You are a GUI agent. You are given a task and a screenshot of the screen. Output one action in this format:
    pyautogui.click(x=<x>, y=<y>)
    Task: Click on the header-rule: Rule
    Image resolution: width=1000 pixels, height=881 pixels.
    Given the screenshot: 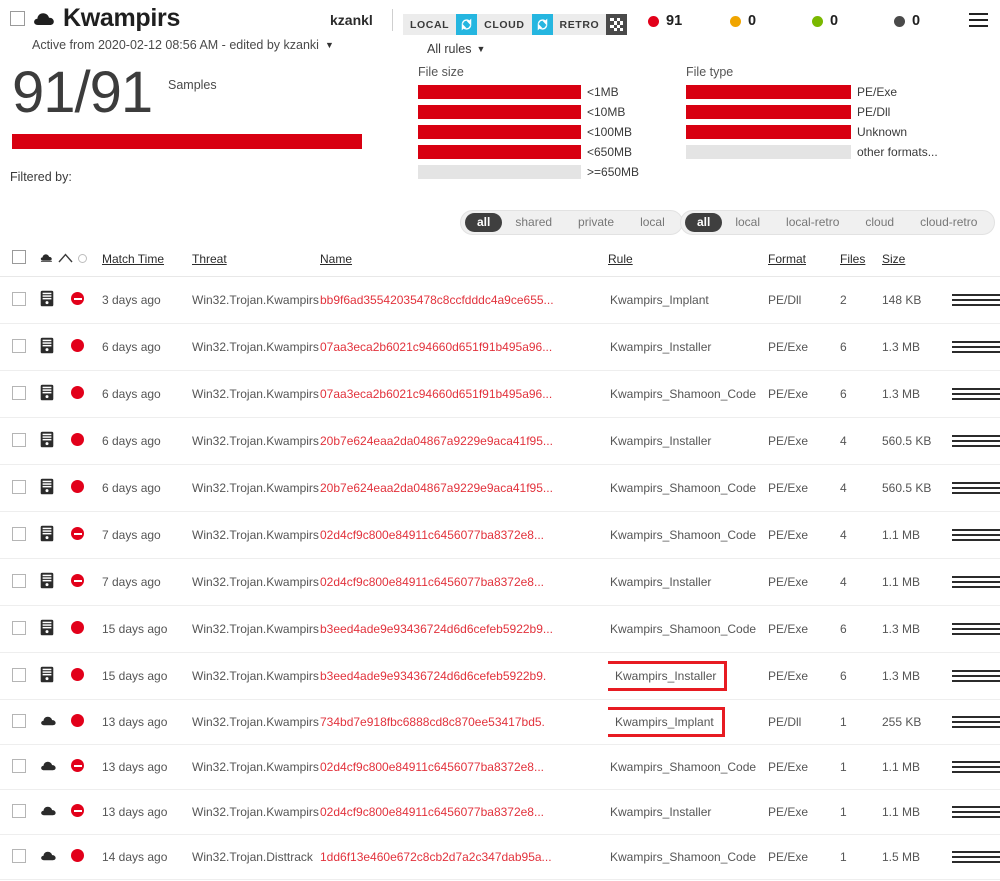 What is the action you would take?
    pyautogui.click(x=688, y=259)
    